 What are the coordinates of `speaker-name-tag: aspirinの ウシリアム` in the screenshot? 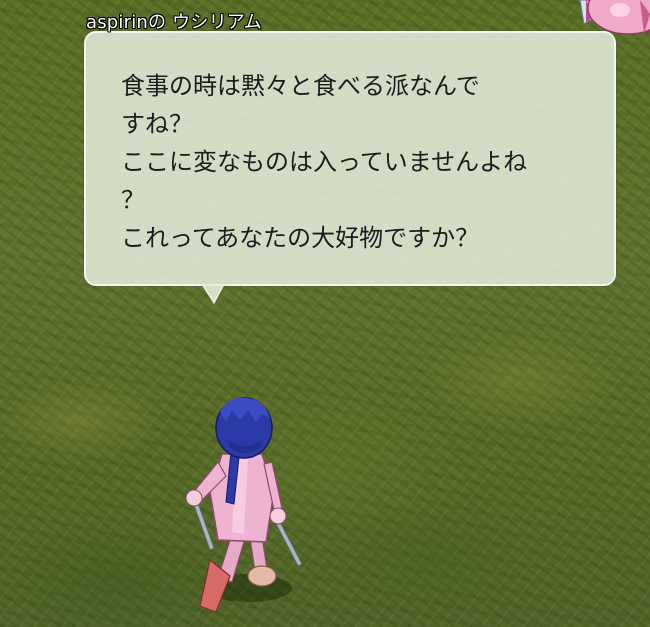 It's located at (174, 22).